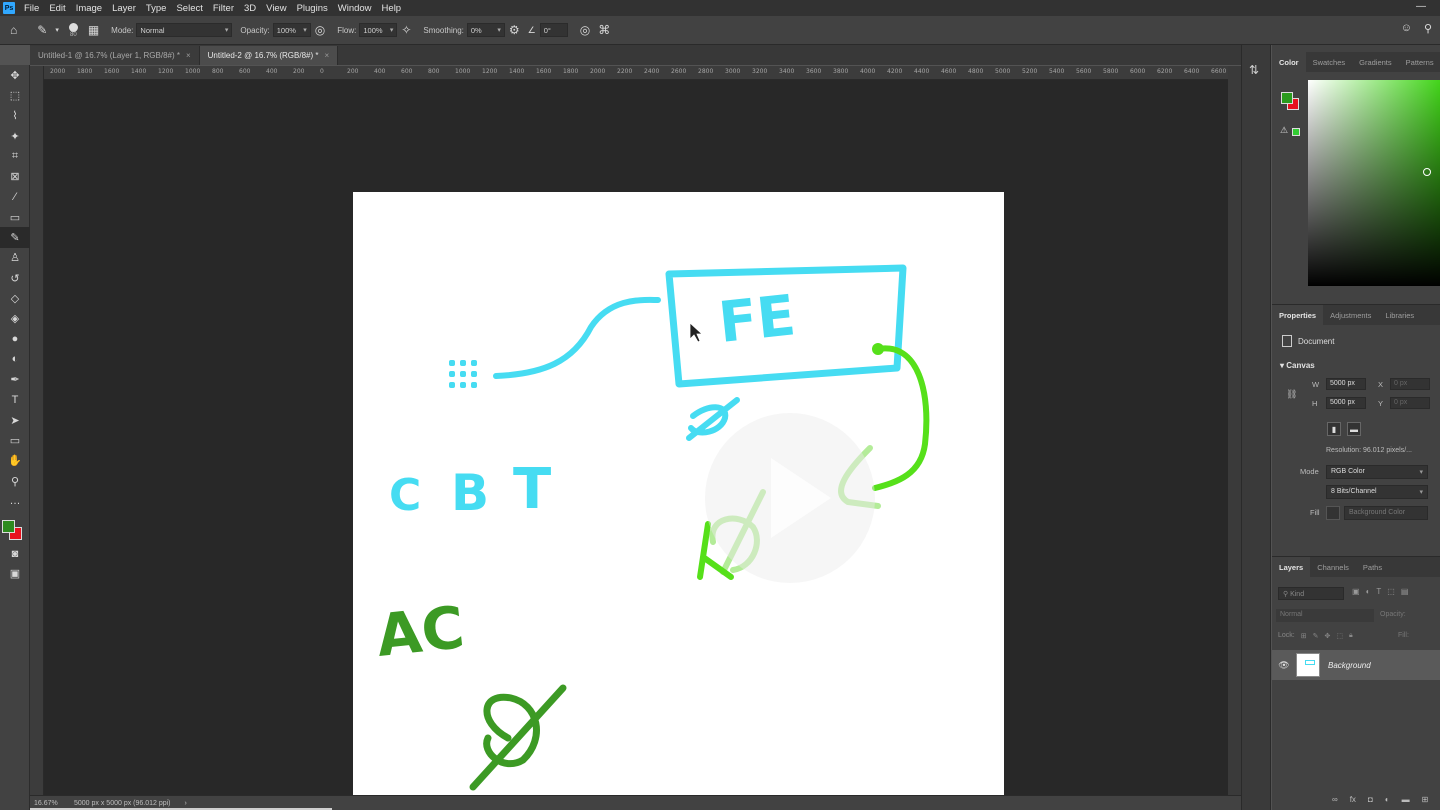  What do you see at coordinates (1350, 315) in the screenshot?
I see `tab-adjustments: Adjustments` at bounding box center [1350, 315].